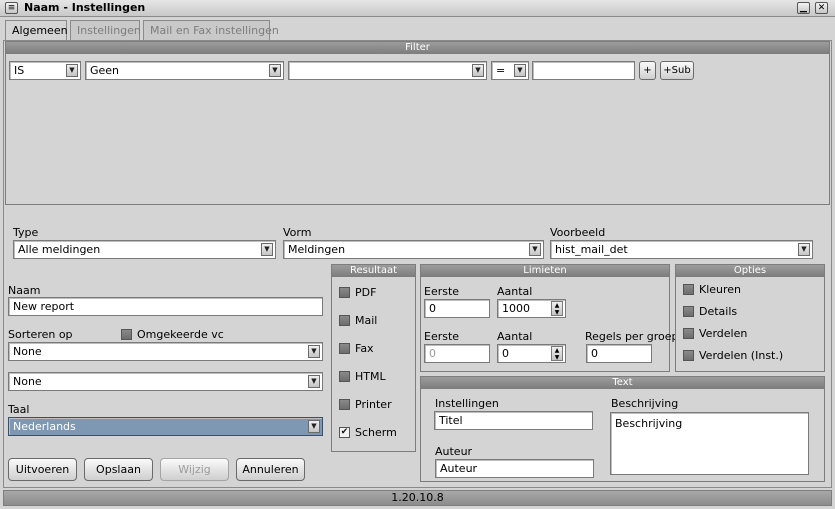 Image resolution: width=835 pixels, height=509 pixels. What do you see at coordinates (723, 333) in the screenshot?
I see `verdelen-label: Verdelen` at bounding box center [723, 333].